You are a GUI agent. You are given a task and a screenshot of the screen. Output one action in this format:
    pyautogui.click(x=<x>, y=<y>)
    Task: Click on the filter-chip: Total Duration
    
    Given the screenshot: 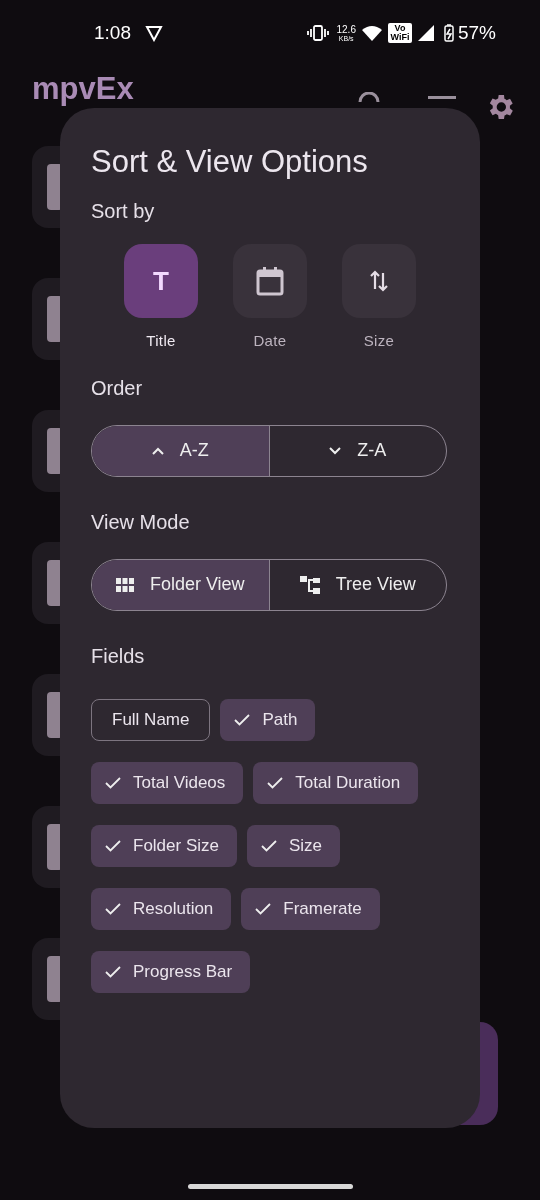 What is the action you would take?
    pyautogui.click(x=336, y=782)
    